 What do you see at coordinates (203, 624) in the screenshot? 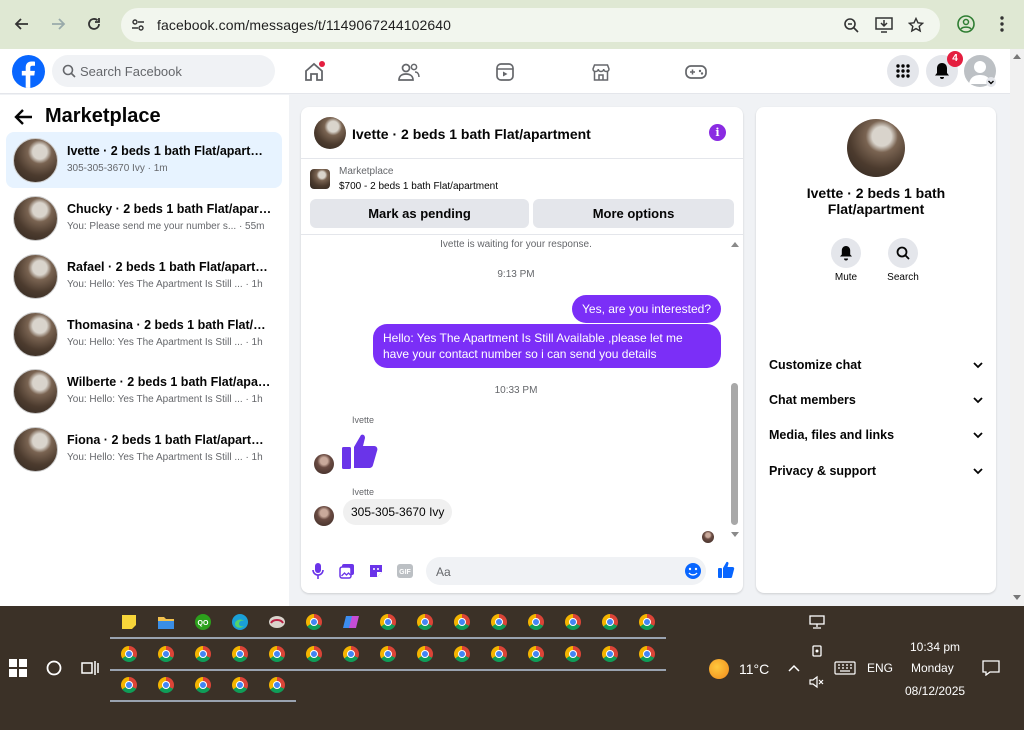
I see `quickbooks-icon: QO` at bounding box center [203, 624].